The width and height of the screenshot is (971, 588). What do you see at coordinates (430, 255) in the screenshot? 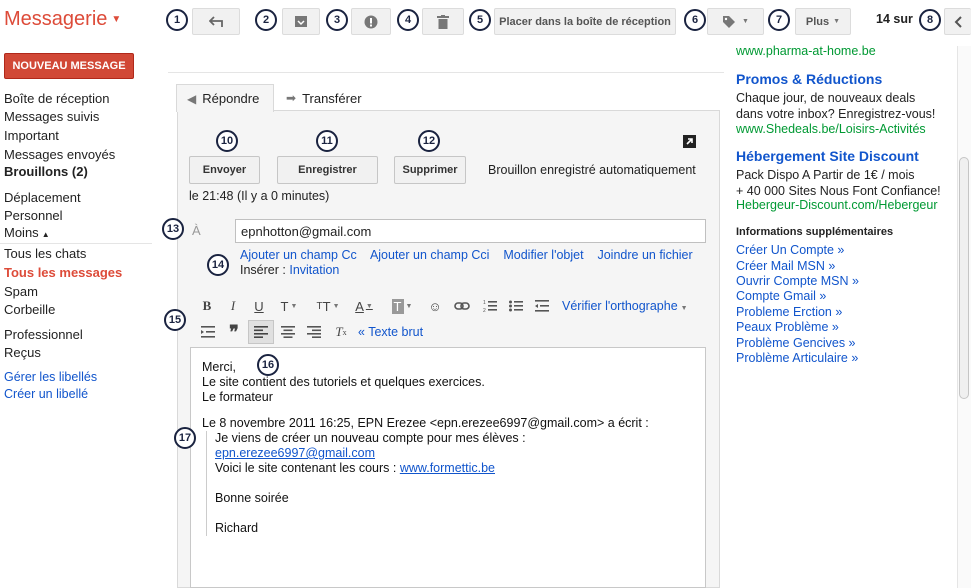
I see `add-bcc-link: Ajouter un champ Cci` at bounding box center [430, 255].